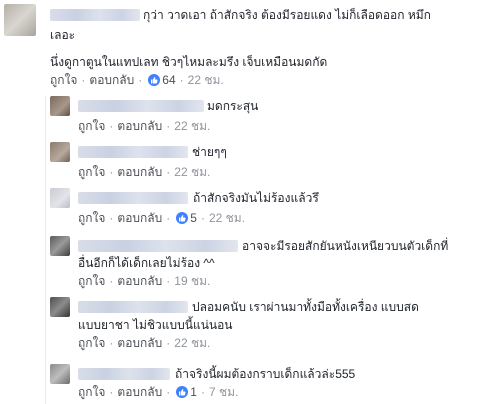 The image size is (482, 404). I want to click on comment-text-line: ถ้าสักจริงมันไม่ร้องแล้วรึ, so click(256, 198).